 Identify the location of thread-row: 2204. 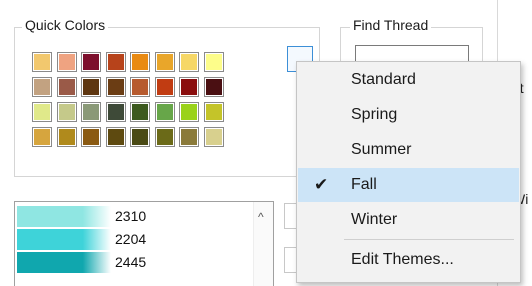
(137, 239).